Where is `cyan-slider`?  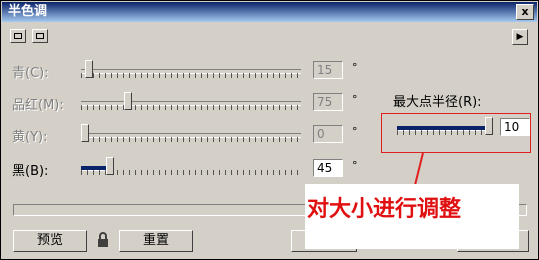 cyan-slider is located at coordinates (191, 69).